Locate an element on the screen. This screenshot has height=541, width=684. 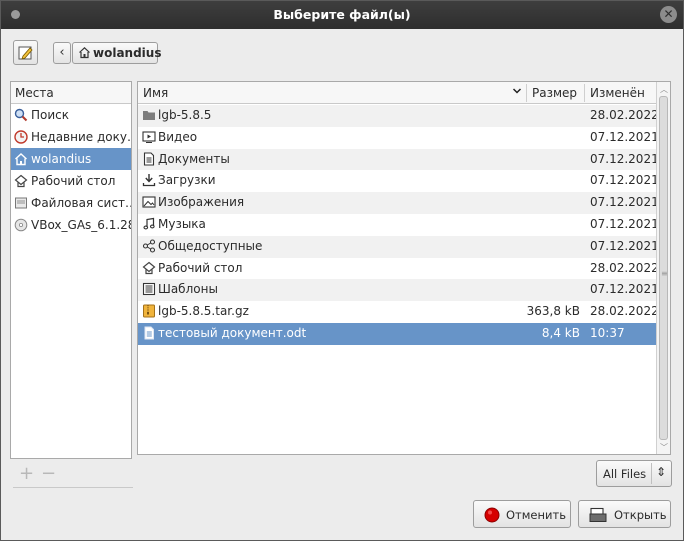
type-location-button is located at coordinates (25, 52).